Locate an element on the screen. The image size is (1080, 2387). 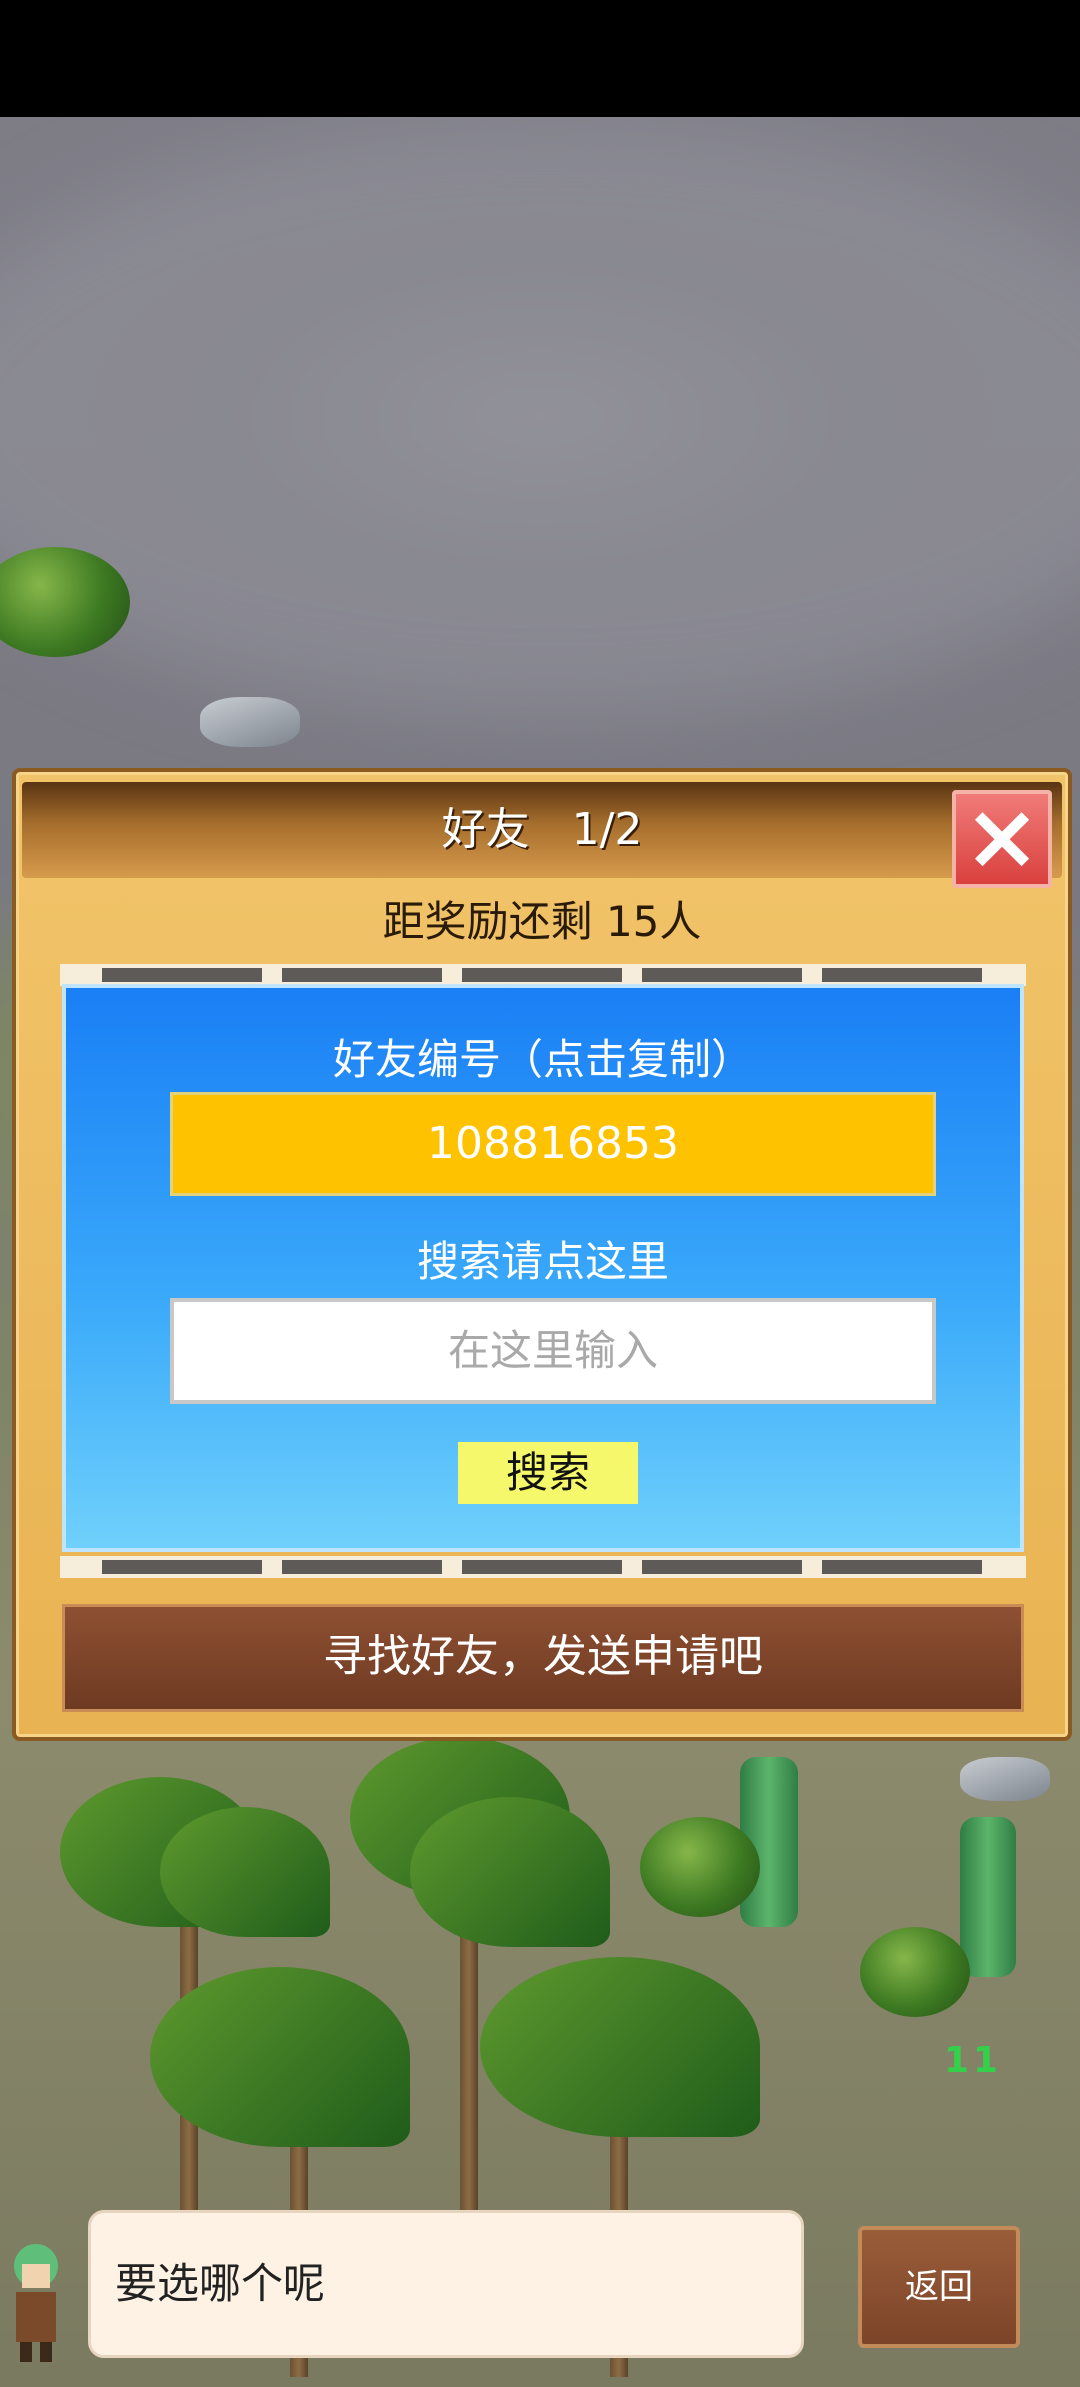
dialog-title: 好友 1/2 is located at coordinates (542, 830).